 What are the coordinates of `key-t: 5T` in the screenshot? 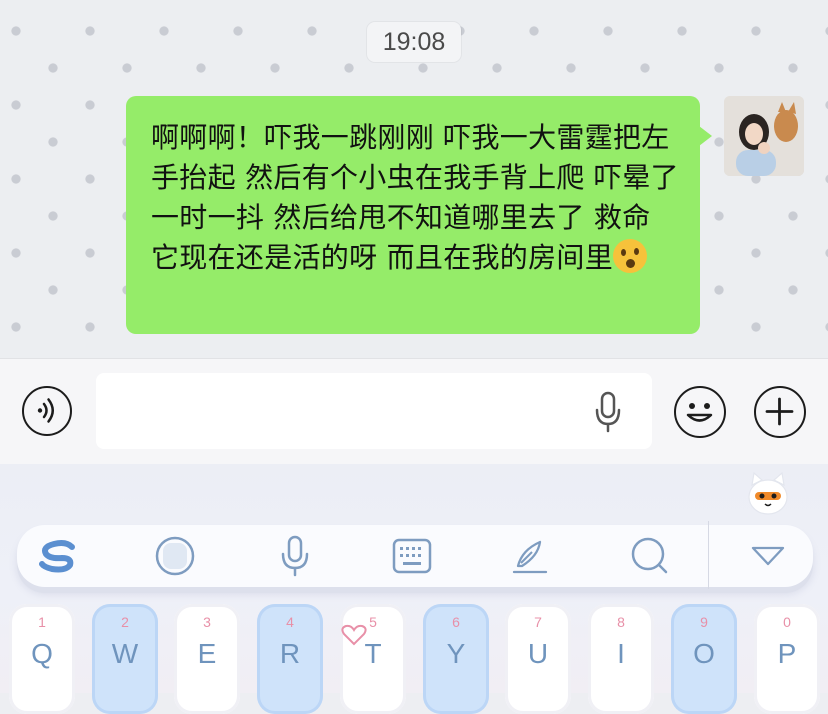 It's located at (373, 659).